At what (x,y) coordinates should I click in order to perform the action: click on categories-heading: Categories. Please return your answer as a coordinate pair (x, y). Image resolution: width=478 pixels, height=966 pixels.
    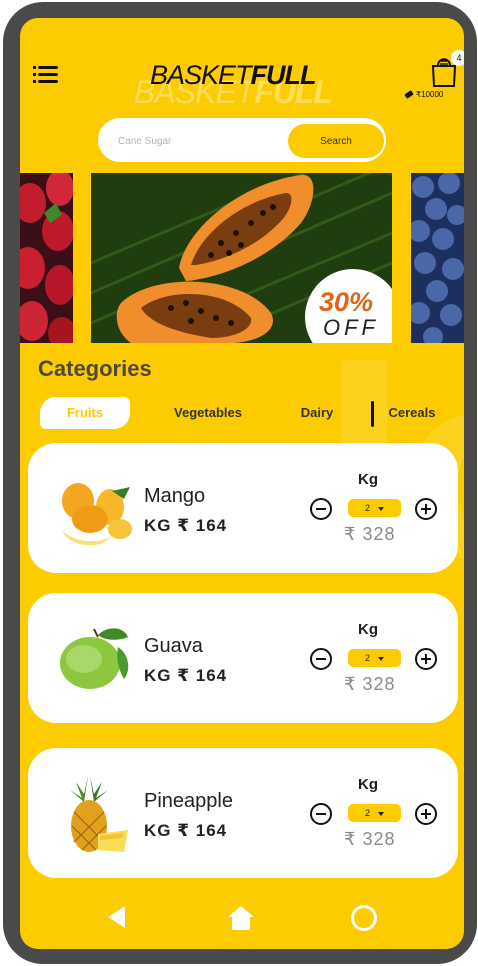
    Looking at the image, I should click on (95, 368).